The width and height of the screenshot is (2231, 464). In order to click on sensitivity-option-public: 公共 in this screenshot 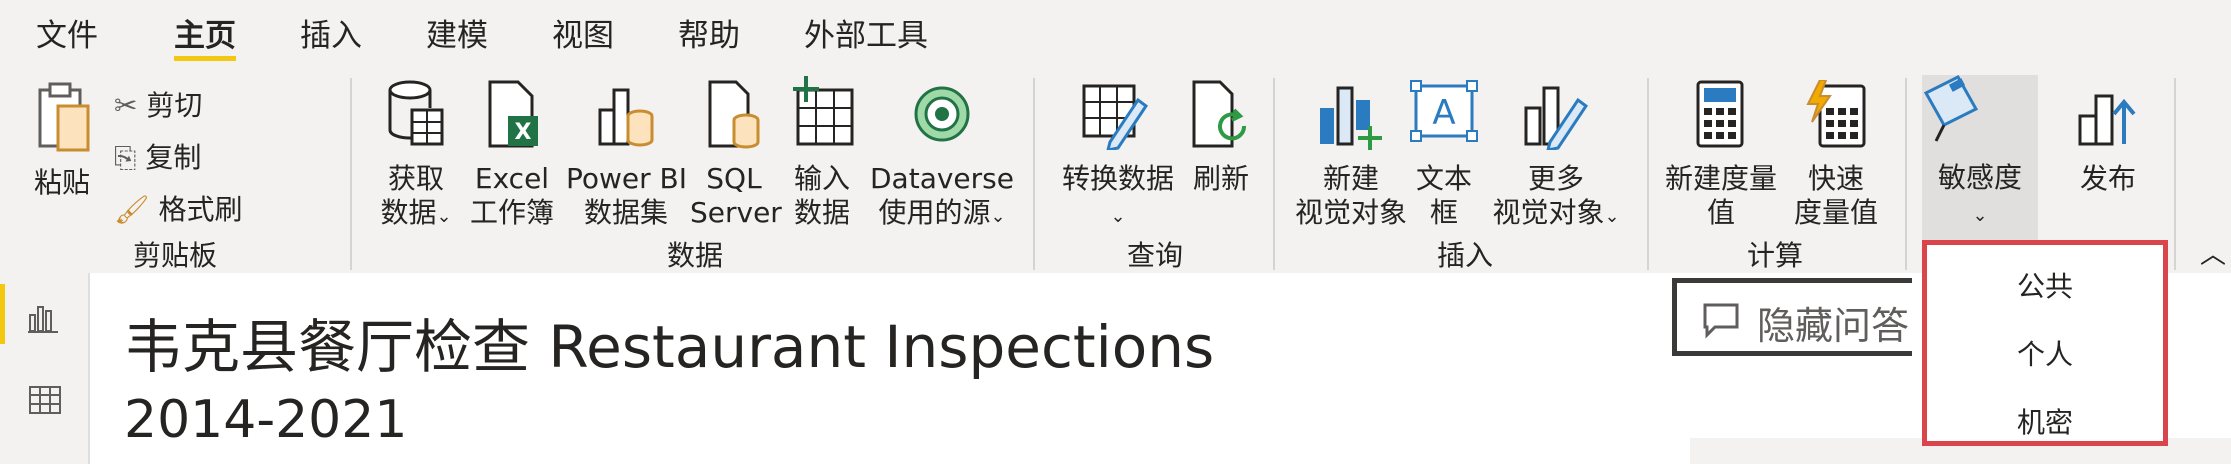, I will do `click(2045, 285)`.